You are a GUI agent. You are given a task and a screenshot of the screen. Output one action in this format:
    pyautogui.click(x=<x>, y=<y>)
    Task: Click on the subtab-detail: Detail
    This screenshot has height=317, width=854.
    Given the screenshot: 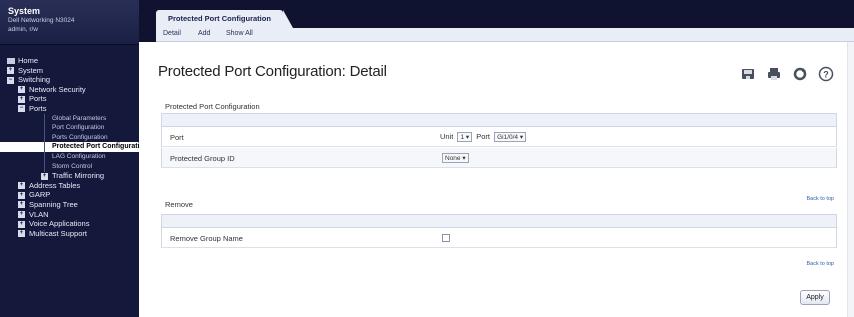 What is the action you would take?
    pyautogui.click(x=172, y=33)
    